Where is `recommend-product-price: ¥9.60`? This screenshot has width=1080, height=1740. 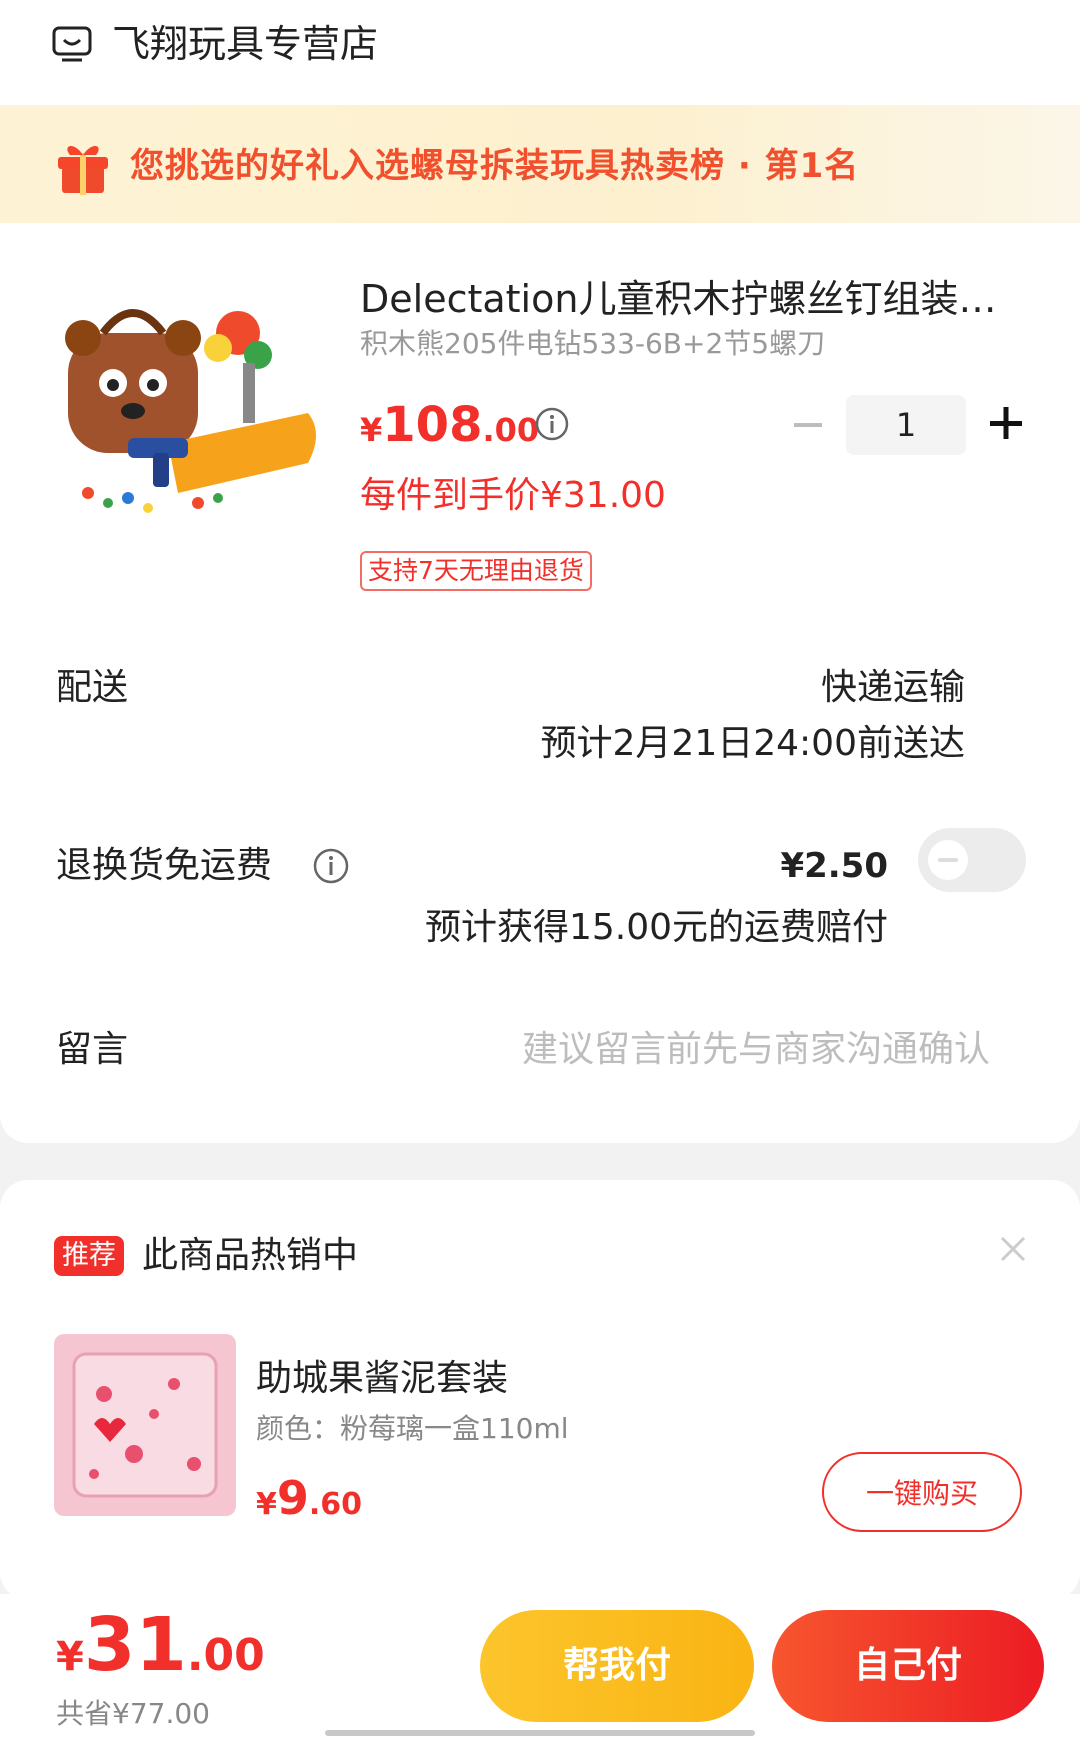
recommend-product-price: ¥9.60 is located at coordinates (309, 1503).